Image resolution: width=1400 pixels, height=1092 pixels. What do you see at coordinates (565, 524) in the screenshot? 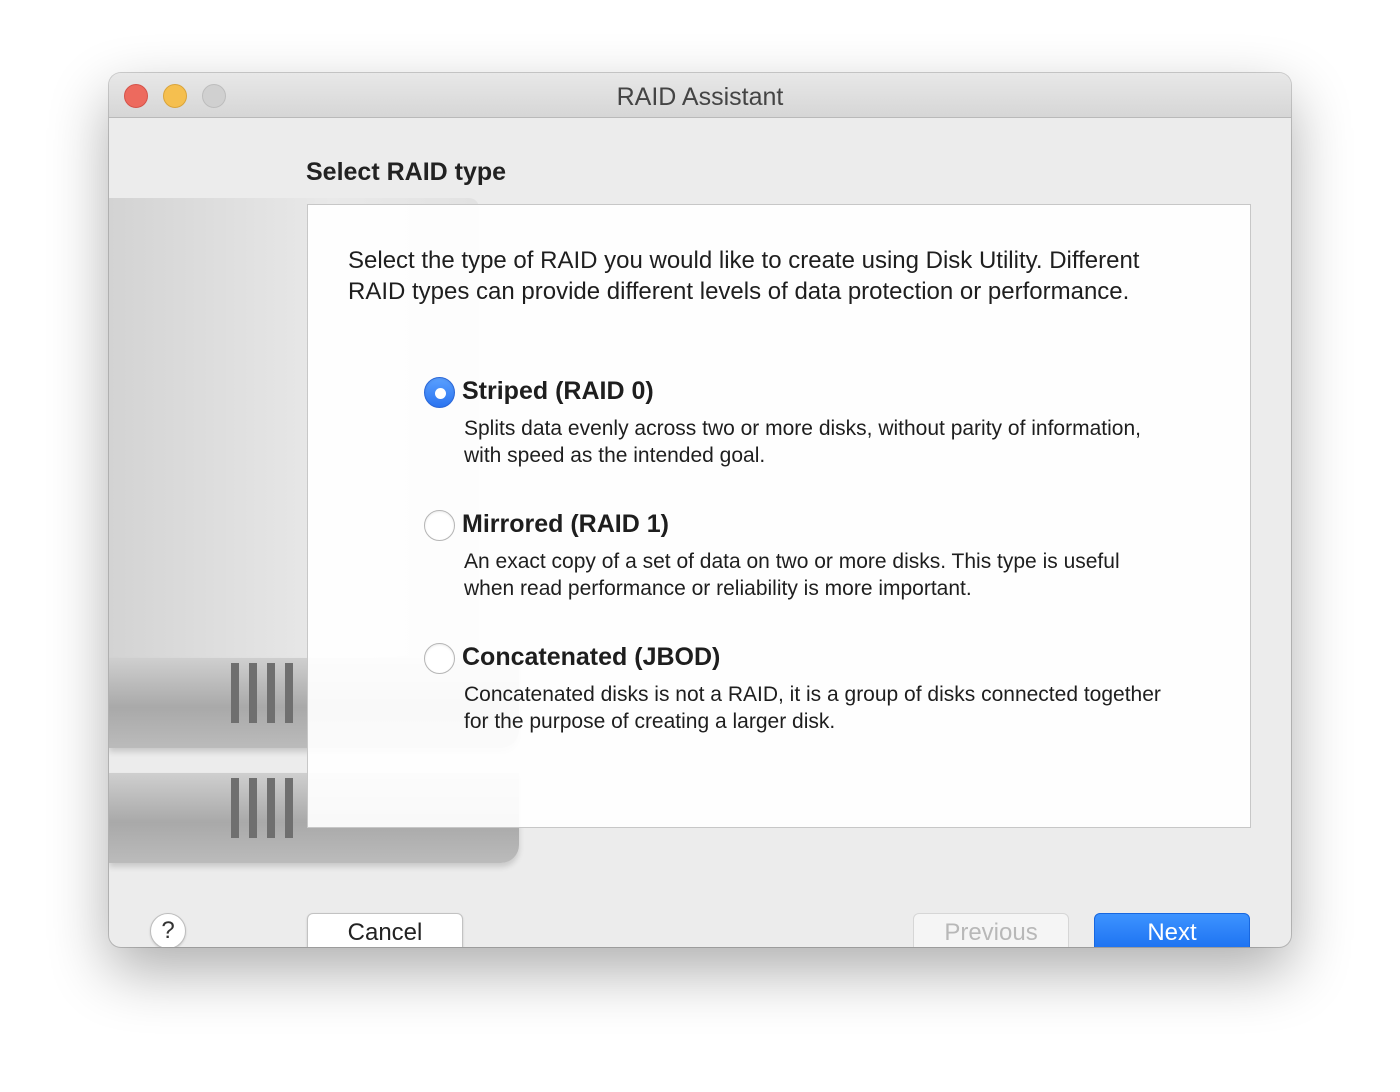
I see `option-label: Mirrored (RAID 1)` at bounding box center [565, 524].